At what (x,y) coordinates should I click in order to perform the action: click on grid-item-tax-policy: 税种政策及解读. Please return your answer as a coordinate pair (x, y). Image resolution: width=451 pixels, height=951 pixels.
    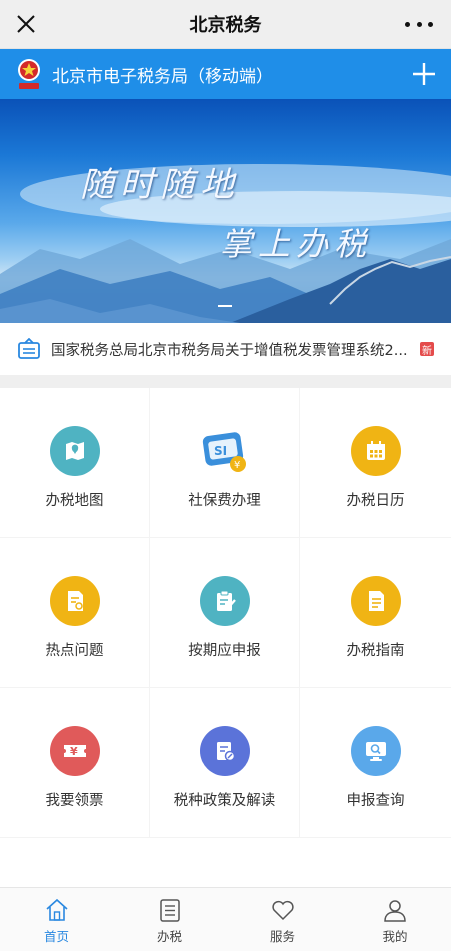
    Looking at the image, I should click on (225, 763).